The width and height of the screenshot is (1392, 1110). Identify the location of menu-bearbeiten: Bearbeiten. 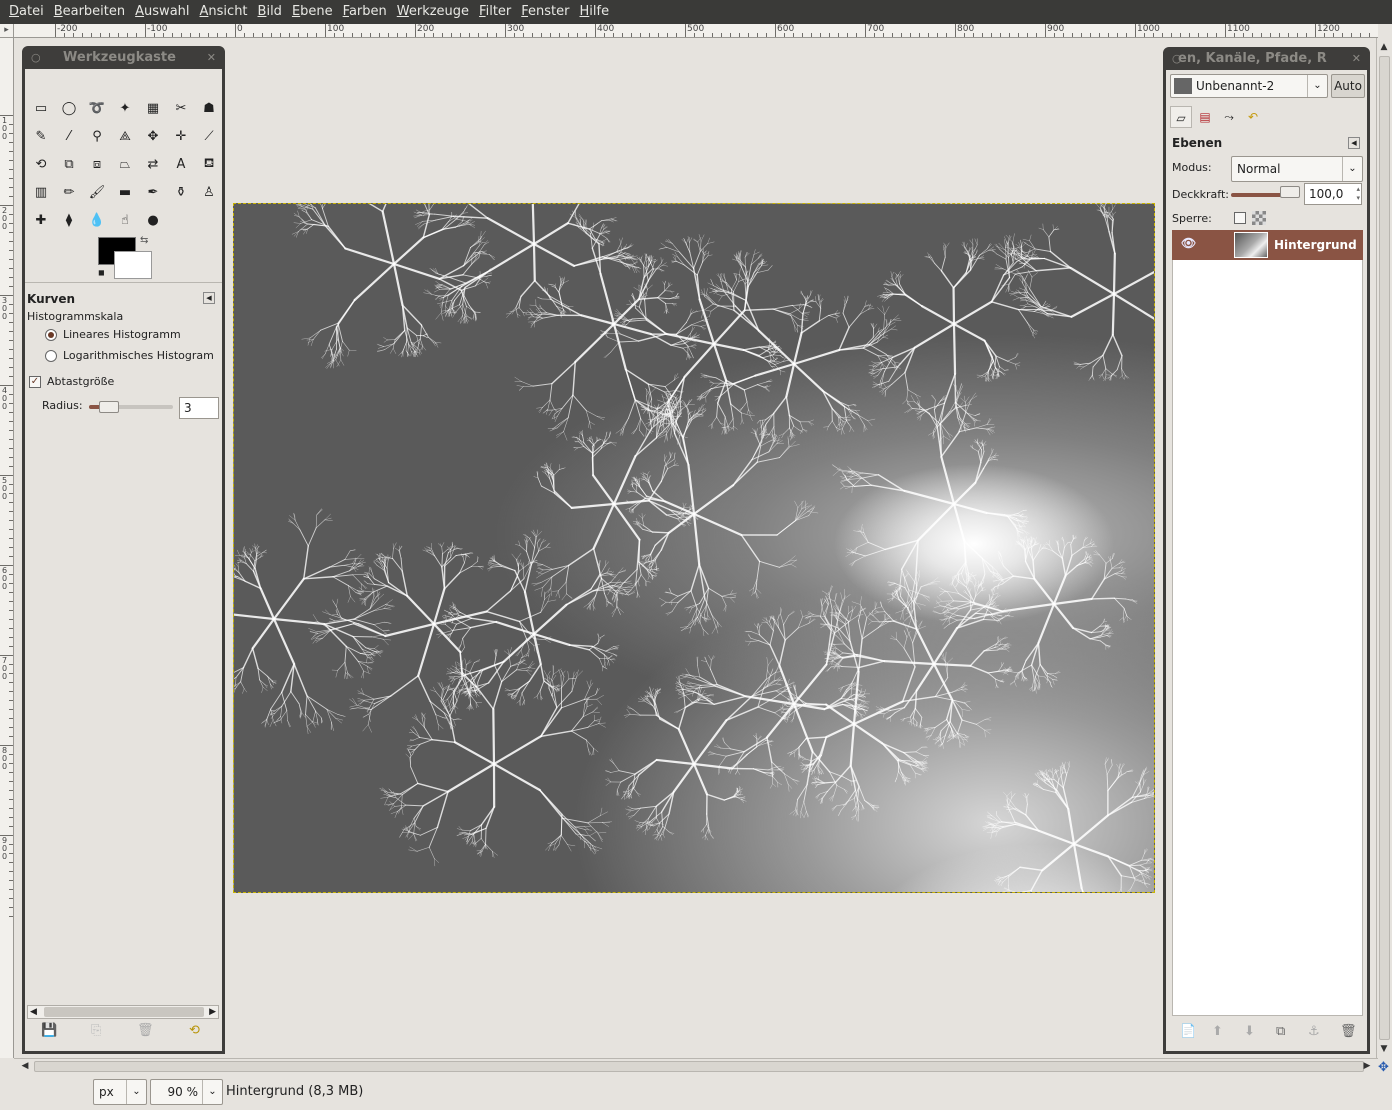
(89, 12).